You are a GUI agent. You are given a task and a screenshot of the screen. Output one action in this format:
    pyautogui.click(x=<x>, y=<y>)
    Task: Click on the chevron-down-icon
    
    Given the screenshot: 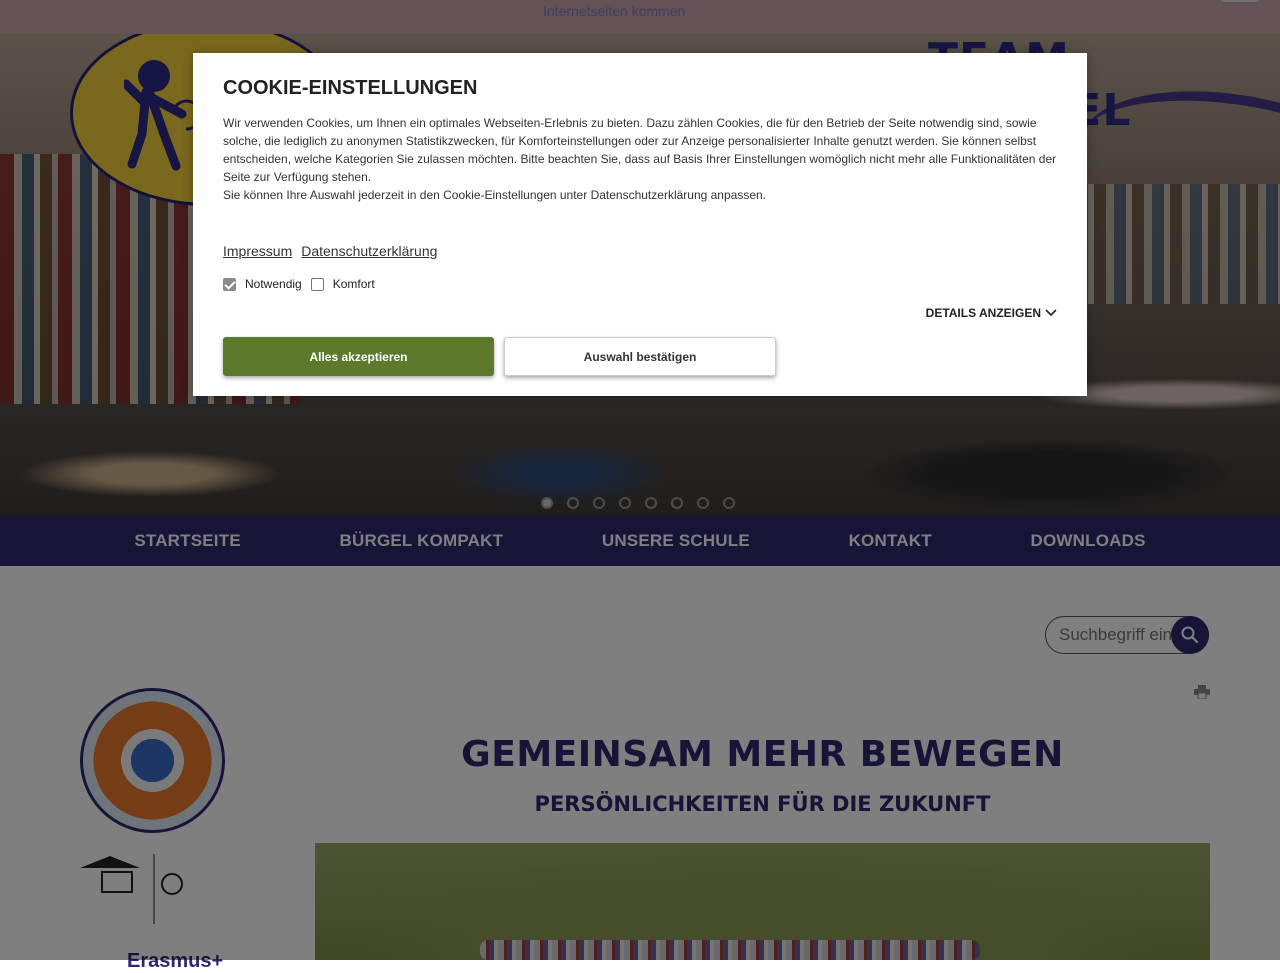 What is the action you would take?
    pyautogui.click(x=1051, y=313)
    